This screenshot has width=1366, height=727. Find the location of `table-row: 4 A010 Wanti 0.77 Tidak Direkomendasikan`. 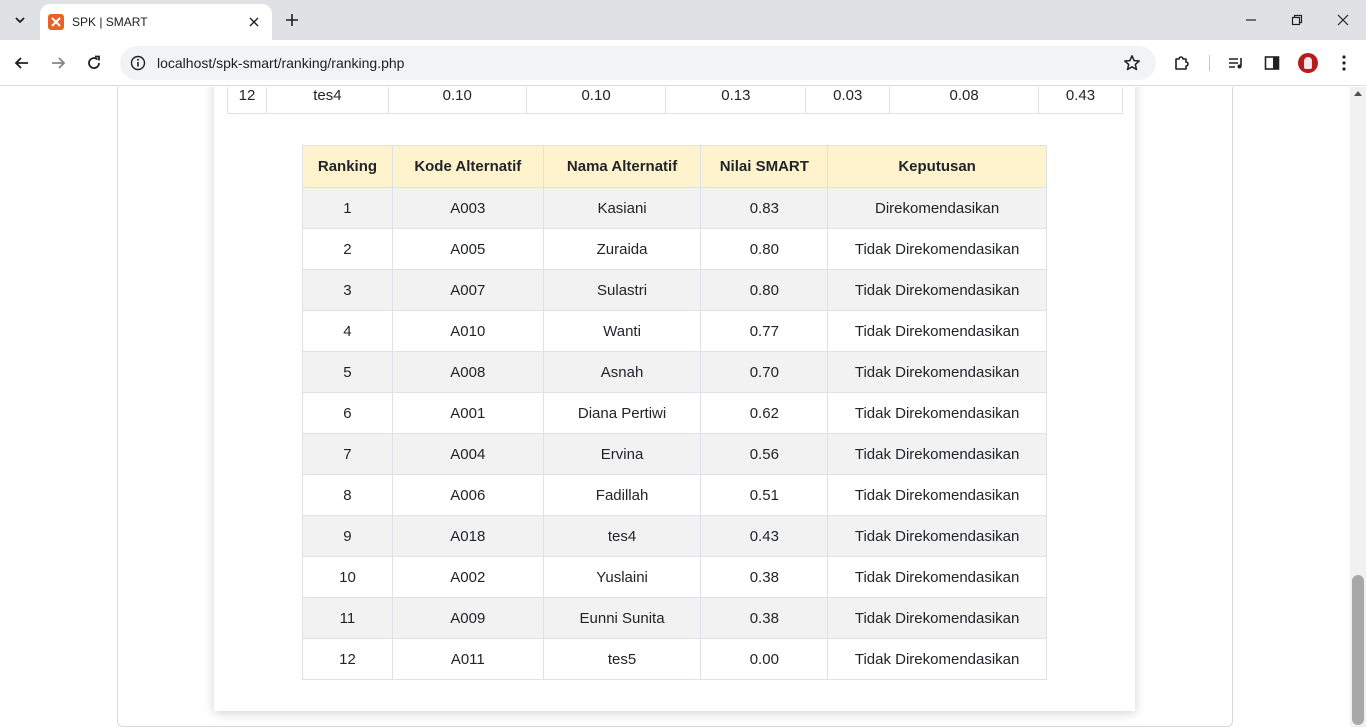

table-row: 4 A010 Wanti 0.77 Tidak Direkomendasikan is located at coordinates (674, 331).